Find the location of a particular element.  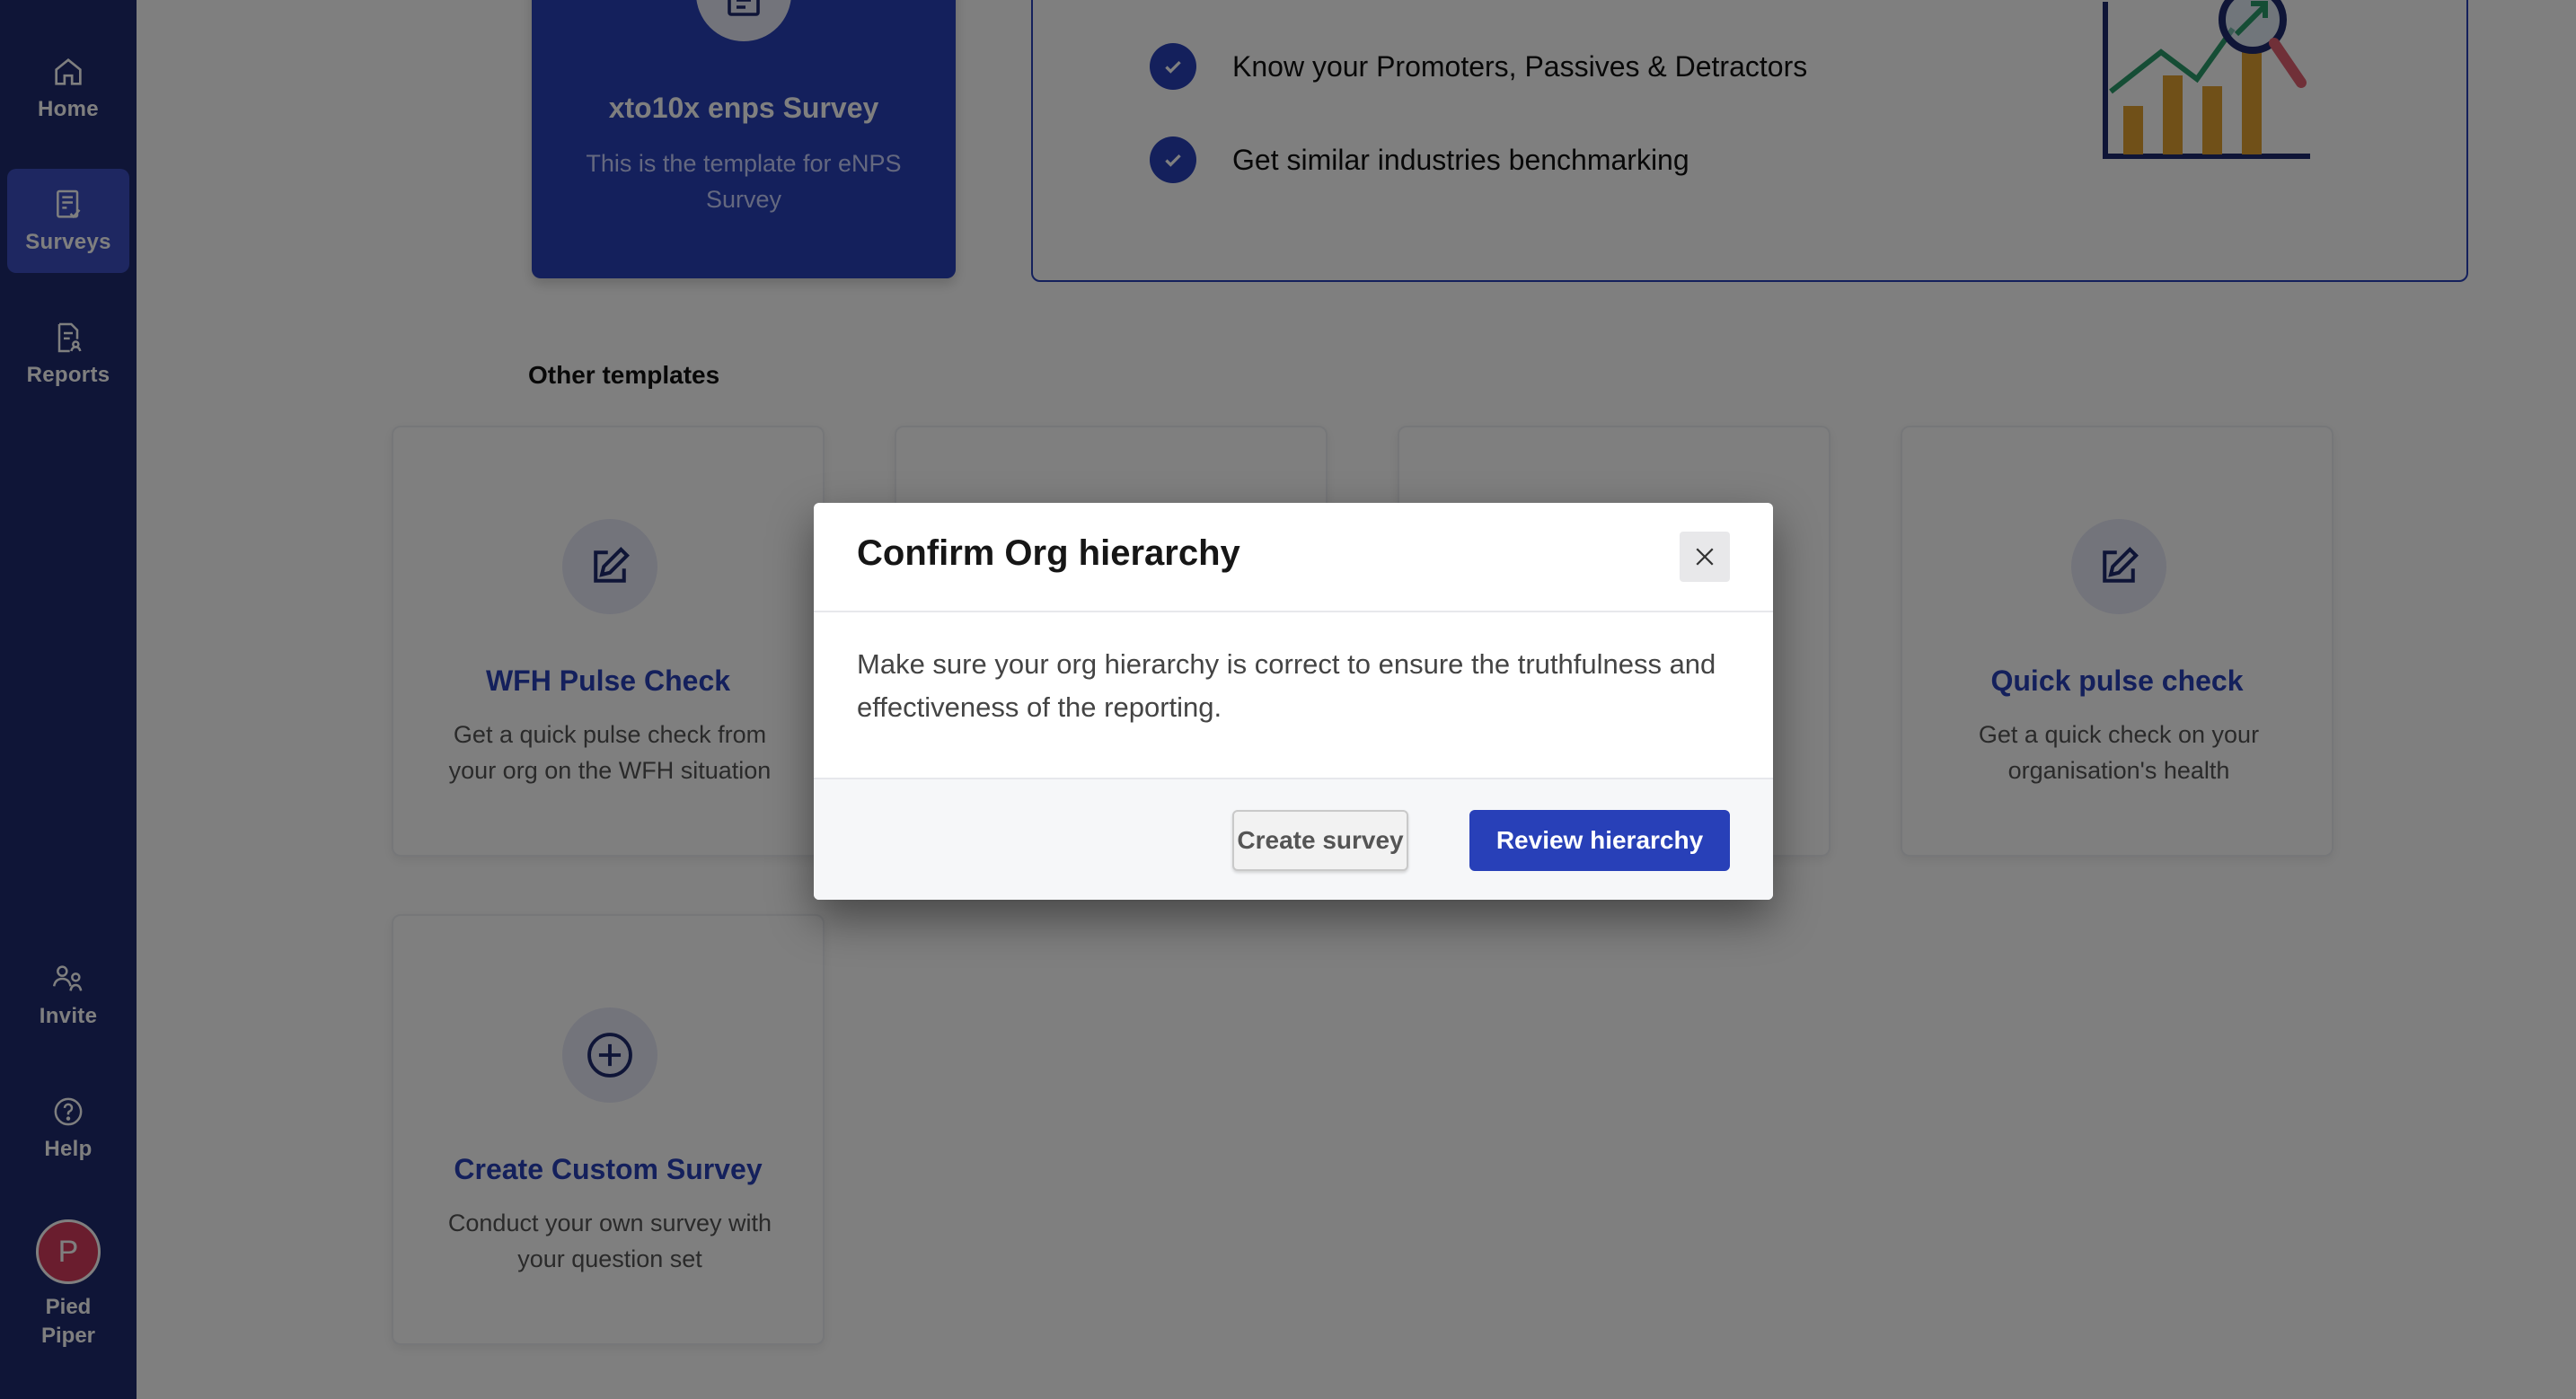

close-button is located at coordinates (1705, 557).